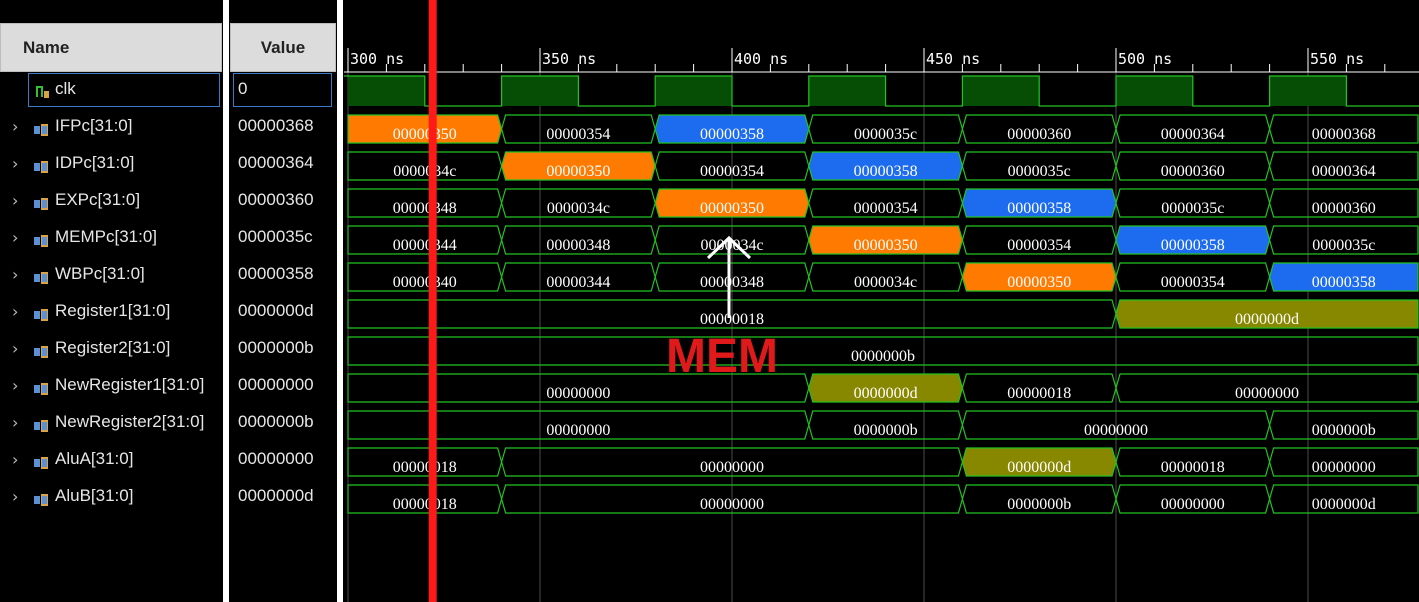  I want to click on clk-value-selection-box, so click(282, 90).